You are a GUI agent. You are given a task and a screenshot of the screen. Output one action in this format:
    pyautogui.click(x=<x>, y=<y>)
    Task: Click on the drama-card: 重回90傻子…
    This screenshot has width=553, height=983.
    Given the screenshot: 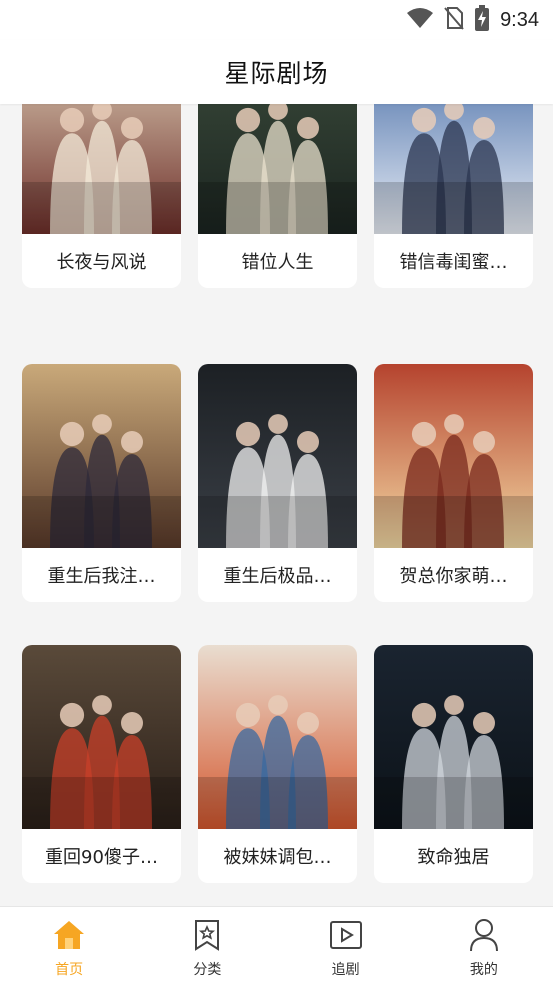 What is the action you would take?
    pyautogui.click(x=101, y=764)
    